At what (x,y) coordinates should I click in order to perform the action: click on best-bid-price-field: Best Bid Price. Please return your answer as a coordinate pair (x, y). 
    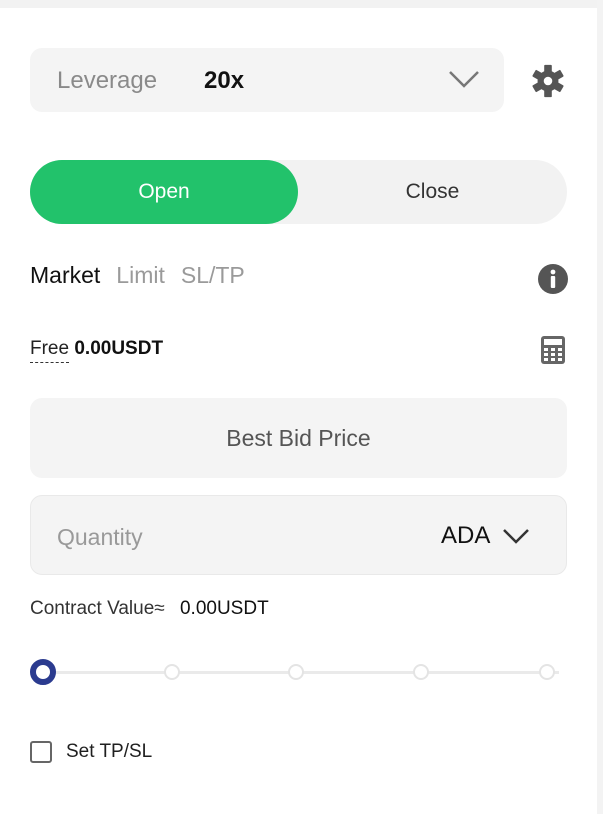
    Looking at the image, I should click on (298, 438).